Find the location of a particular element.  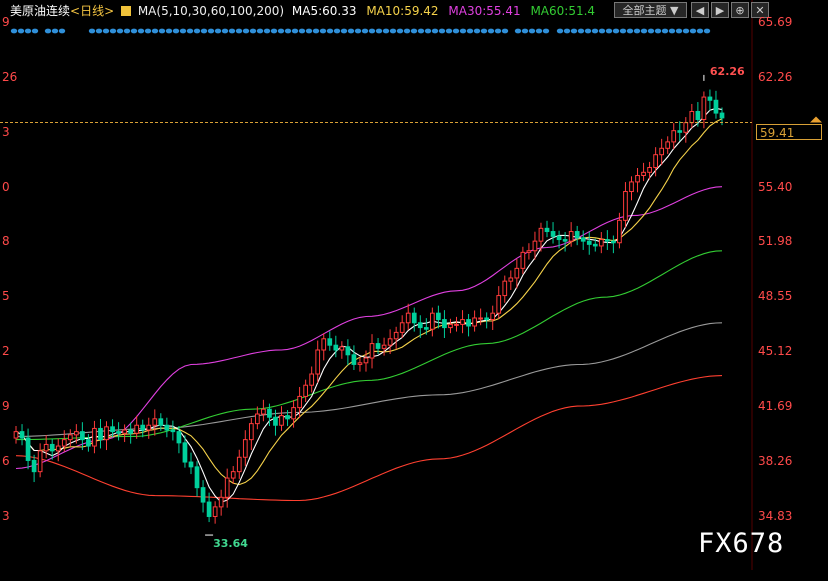

theme-select-label: 全部主题 is located at coordinates (644, 10).